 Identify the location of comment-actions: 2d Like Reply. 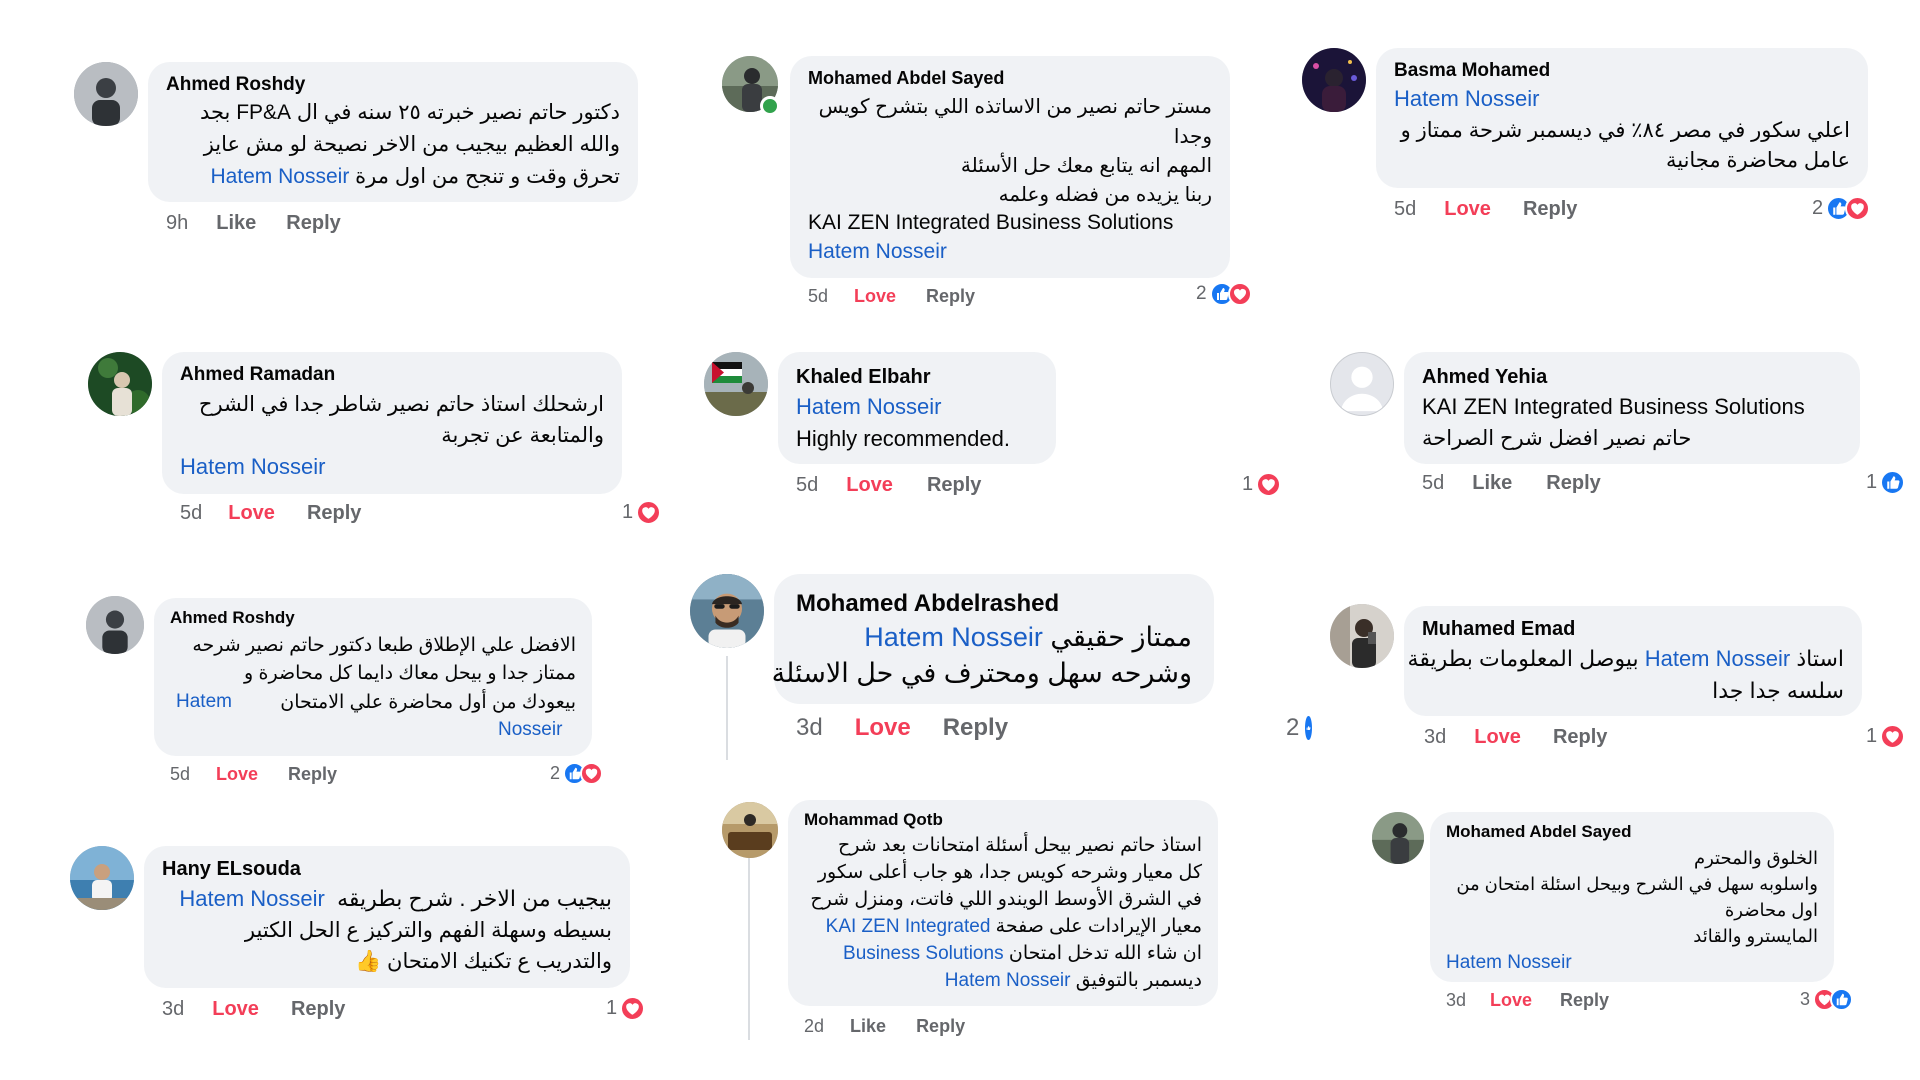
(884, 1026).